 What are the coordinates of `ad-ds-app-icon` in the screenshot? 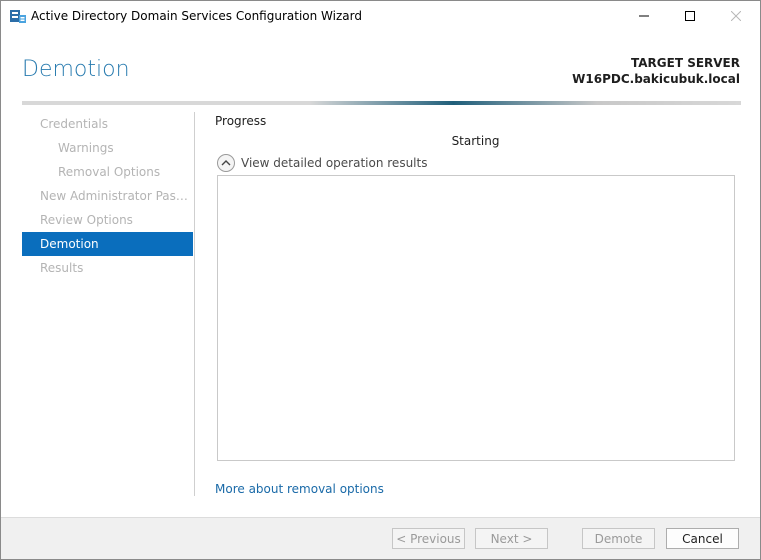 It's located at (18, 16).